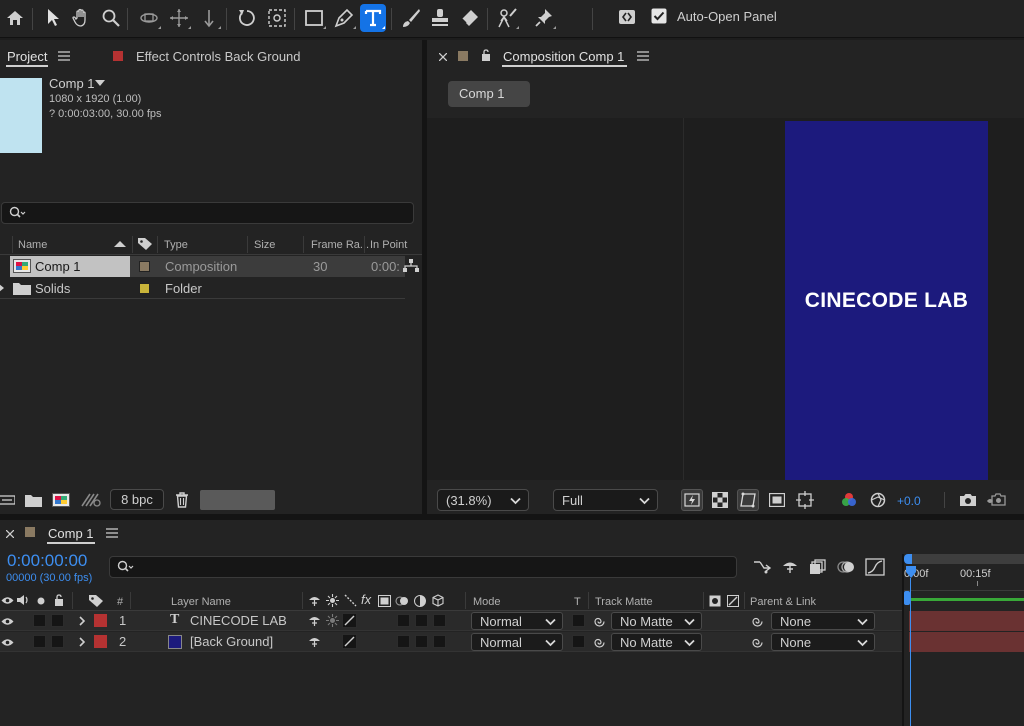  What do you see at coordinates (777, 500) in the screenshot?
I see `region-of-interest-icon` at bounding box center [777, 500].